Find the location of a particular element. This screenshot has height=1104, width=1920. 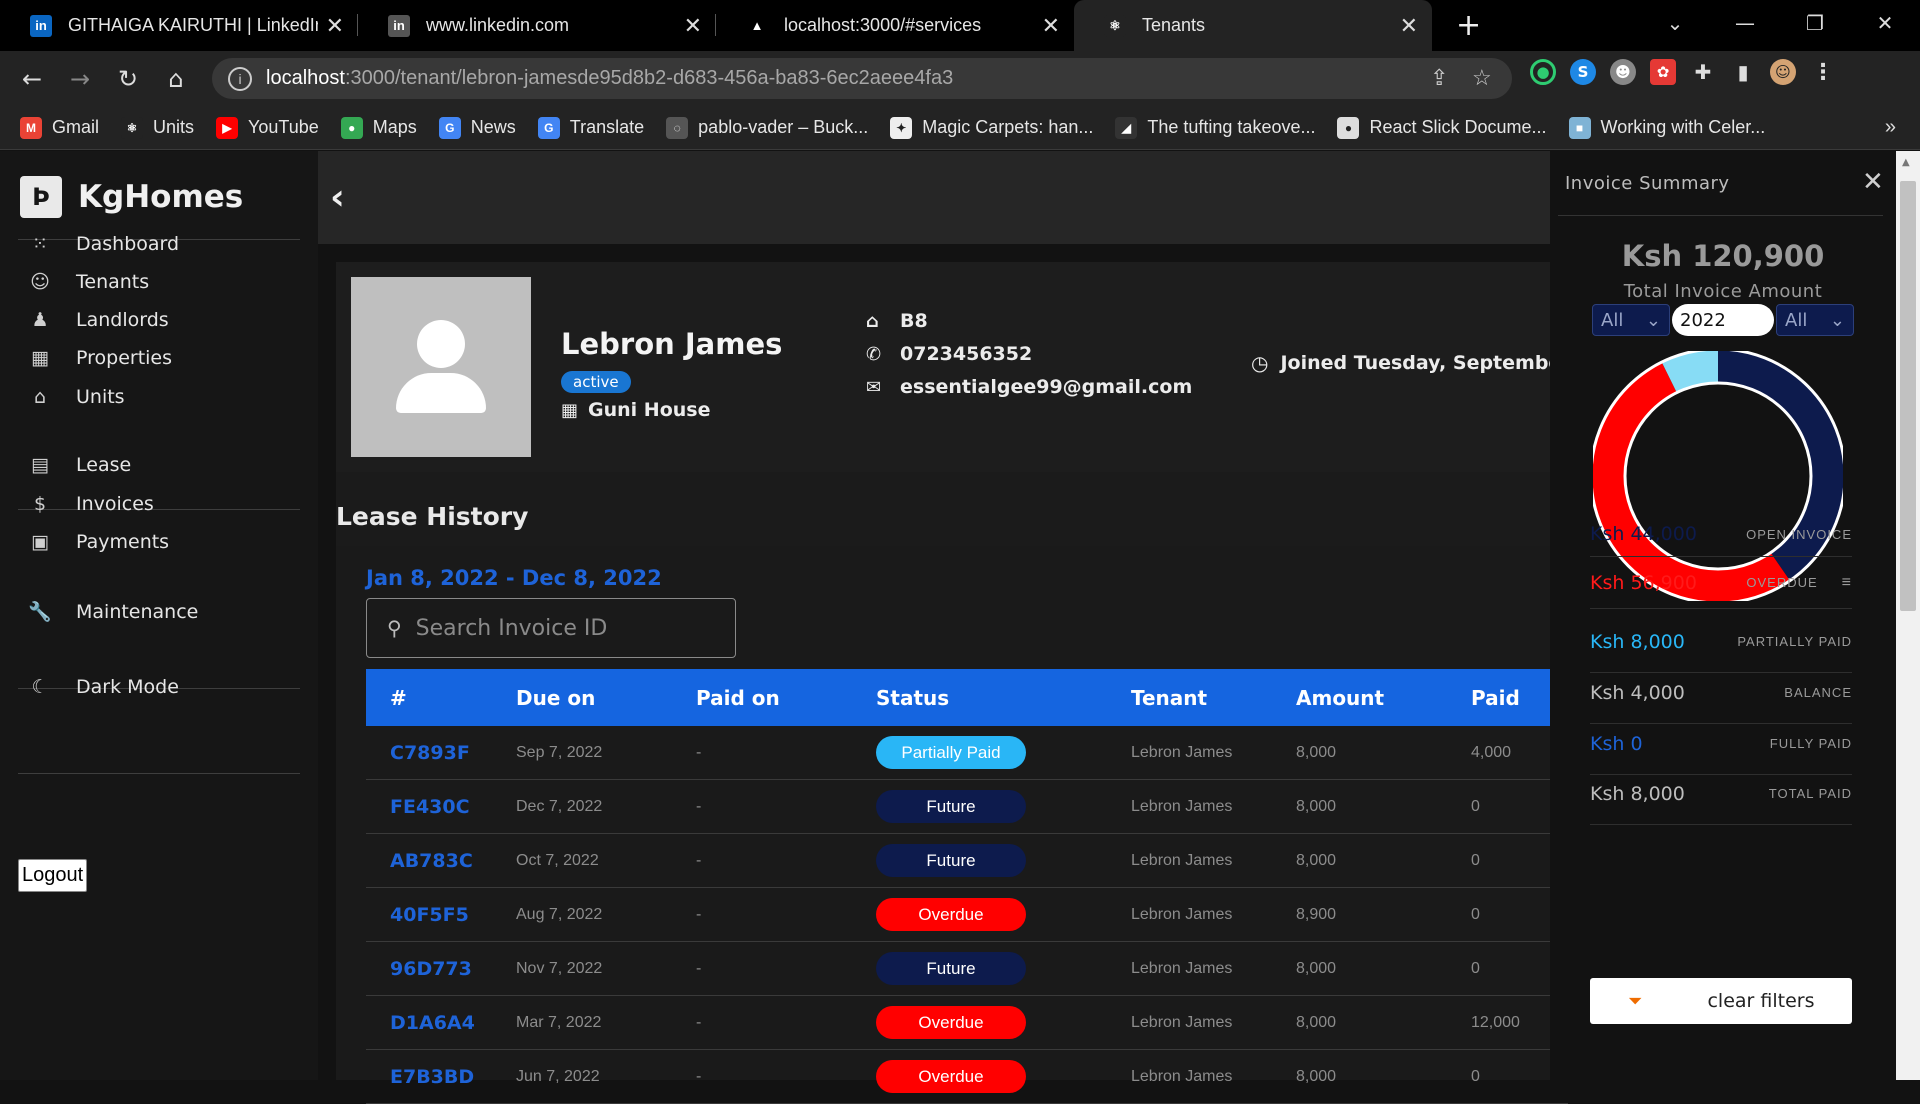

close-icon: ✕ is located at coordinates (1873, 182).